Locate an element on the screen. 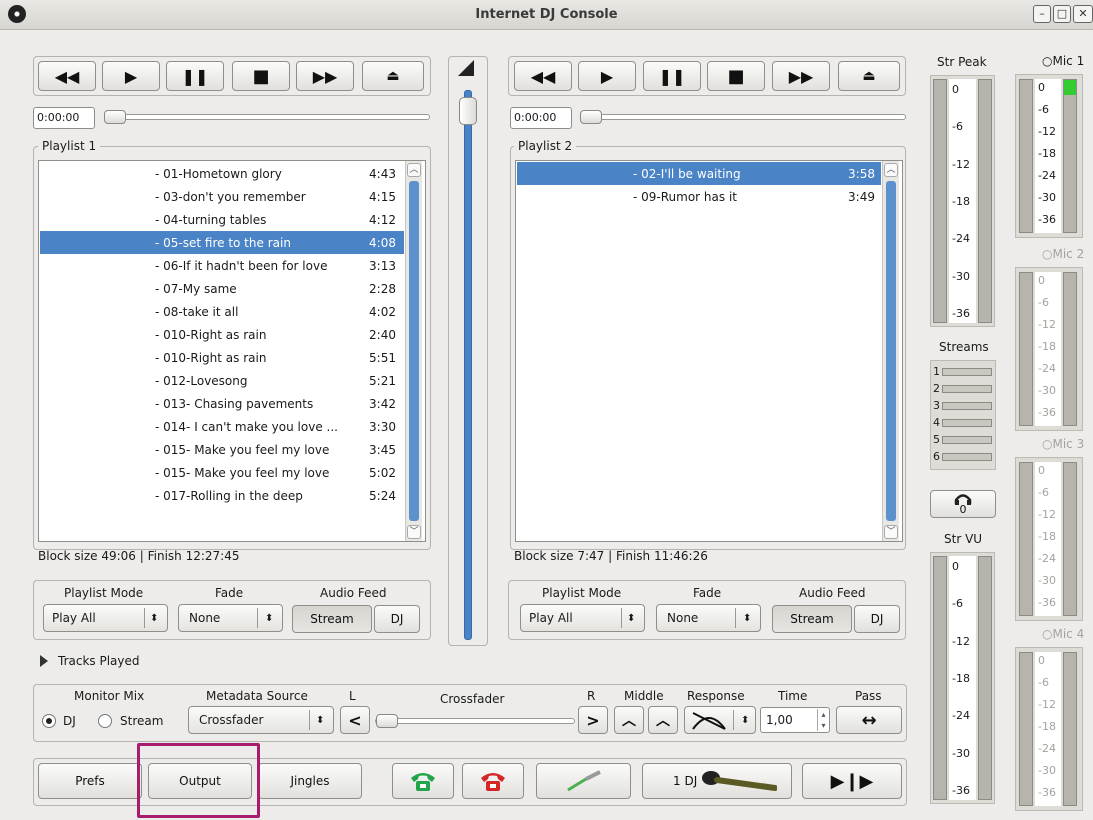 The height and width of the screenshot is (820, 1093). playlist-row: - 02-I'll be waiting 3:58 is located at coordinates (699, 173).